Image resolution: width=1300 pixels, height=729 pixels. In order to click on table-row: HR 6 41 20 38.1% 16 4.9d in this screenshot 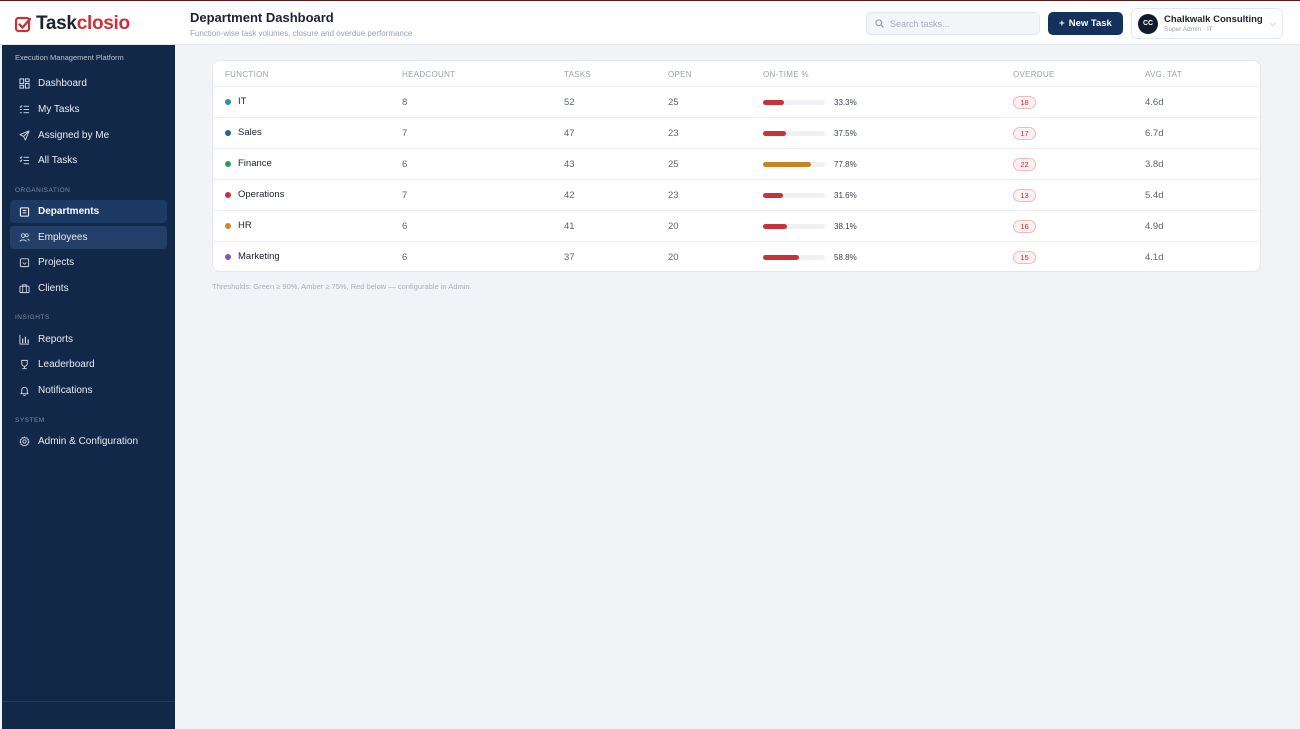, I will do `click(736, 226)`.